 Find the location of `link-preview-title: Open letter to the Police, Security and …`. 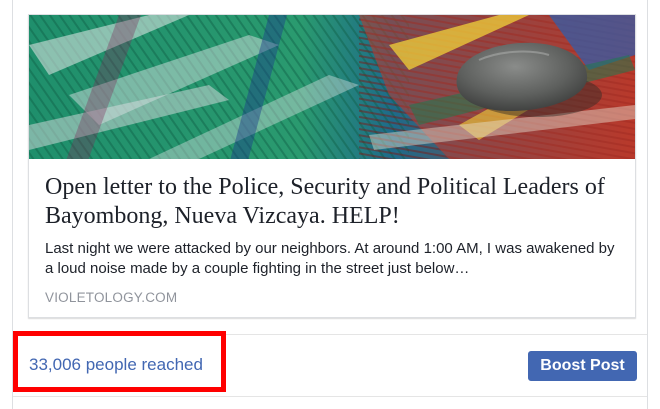

link-preview-title: Open letter to the Police, Security and … is located at coordinates (335, 202).